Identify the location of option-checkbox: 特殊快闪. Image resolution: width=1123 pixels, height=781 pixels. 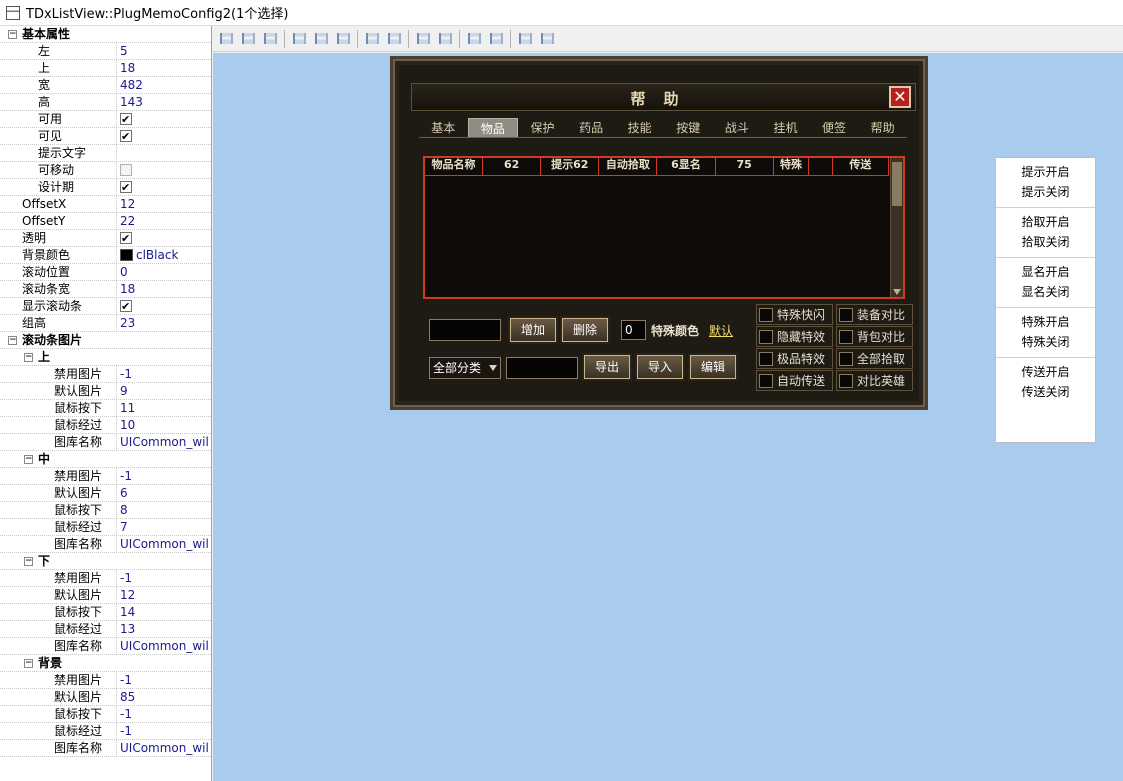
(794, 314).